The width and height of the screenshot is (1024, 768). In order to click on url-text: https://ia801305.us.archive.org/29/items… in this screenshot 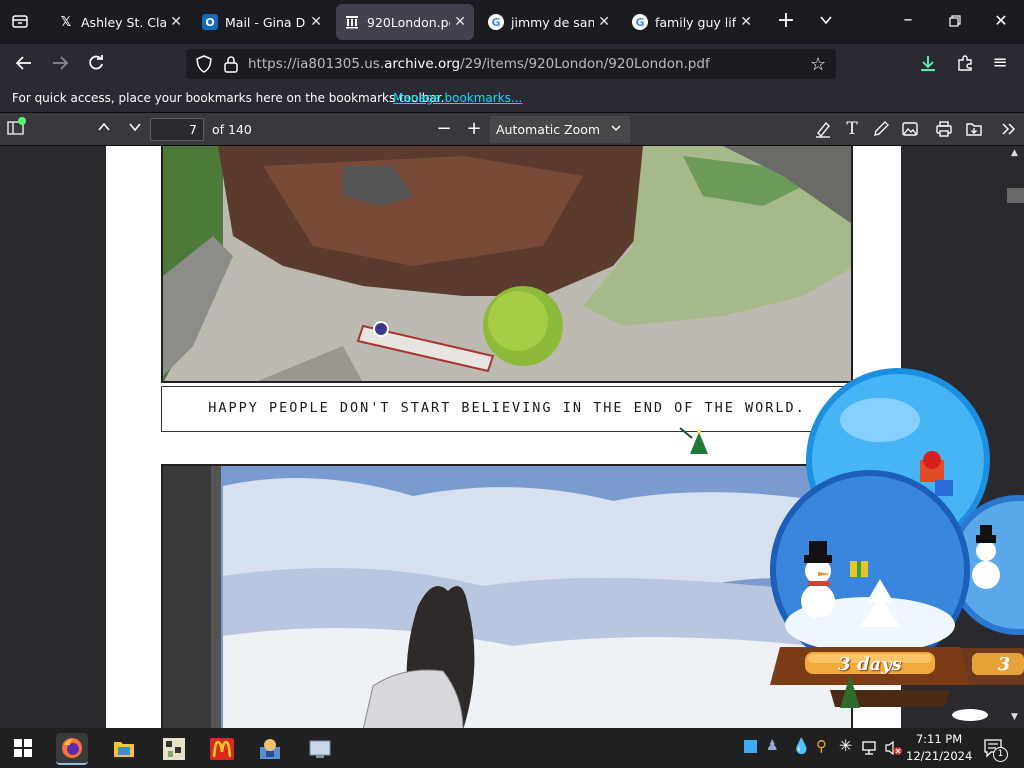, I will do `click(479, 64)`.